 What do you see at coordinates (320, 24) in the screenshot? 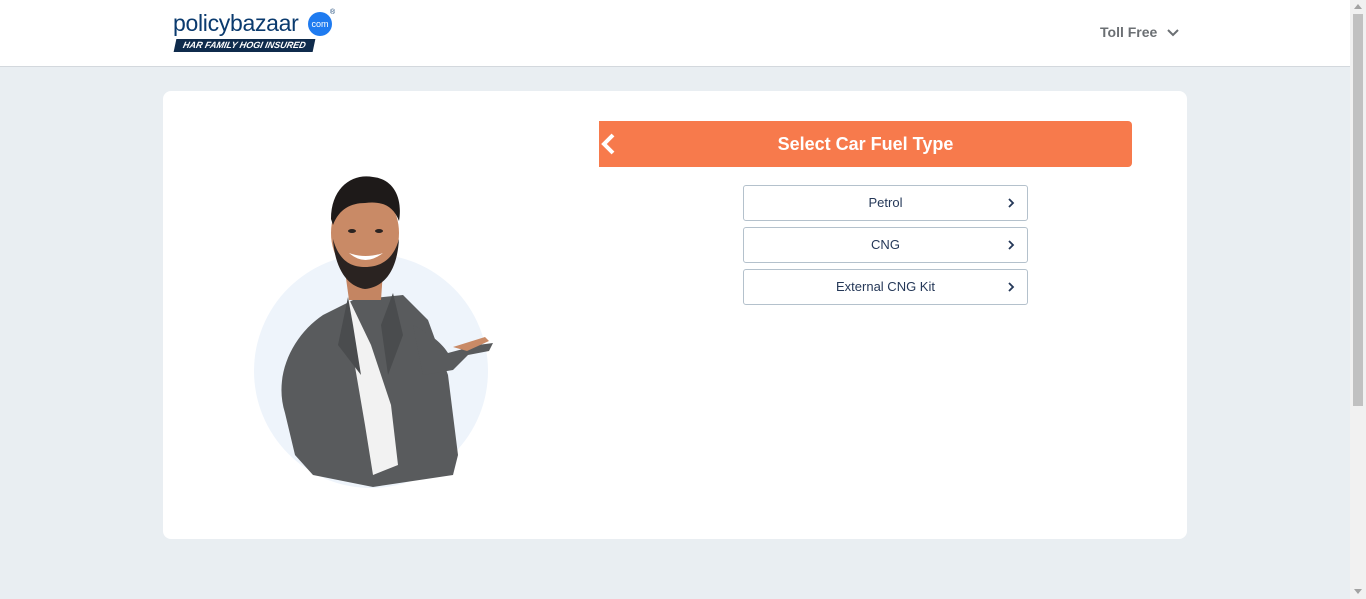
I see `logo-dot-badge: com` at bounding box center [320, 24].